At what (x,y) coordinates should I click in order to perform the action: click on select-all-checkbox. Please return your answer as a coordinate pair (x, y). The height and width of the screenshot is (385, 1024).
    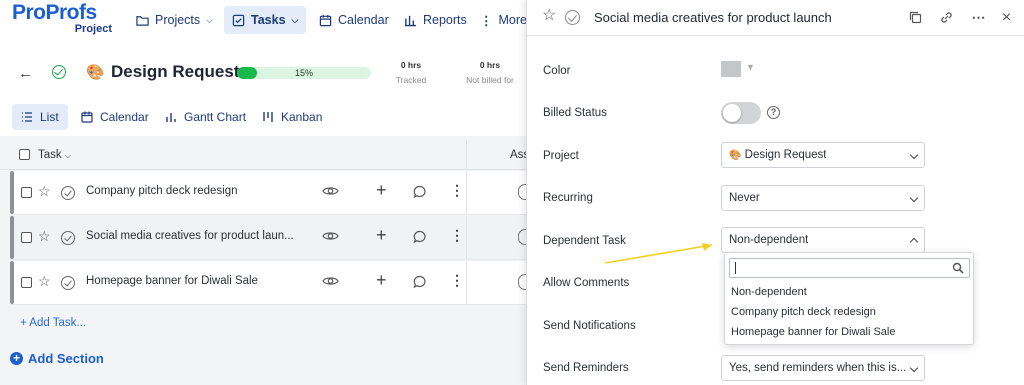
    Looking at the image, I should click on (24, 154).